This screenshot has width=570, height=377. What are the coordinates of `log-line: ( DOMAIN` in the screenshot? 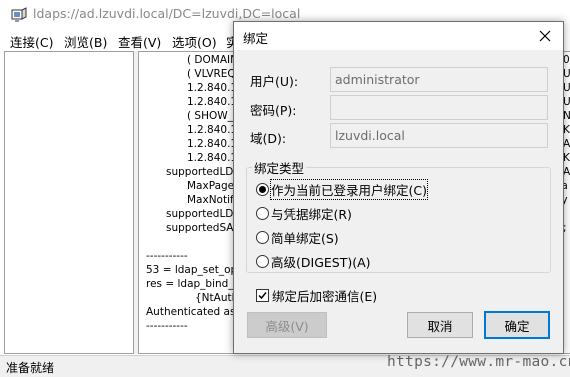 It's located at (212, 60).